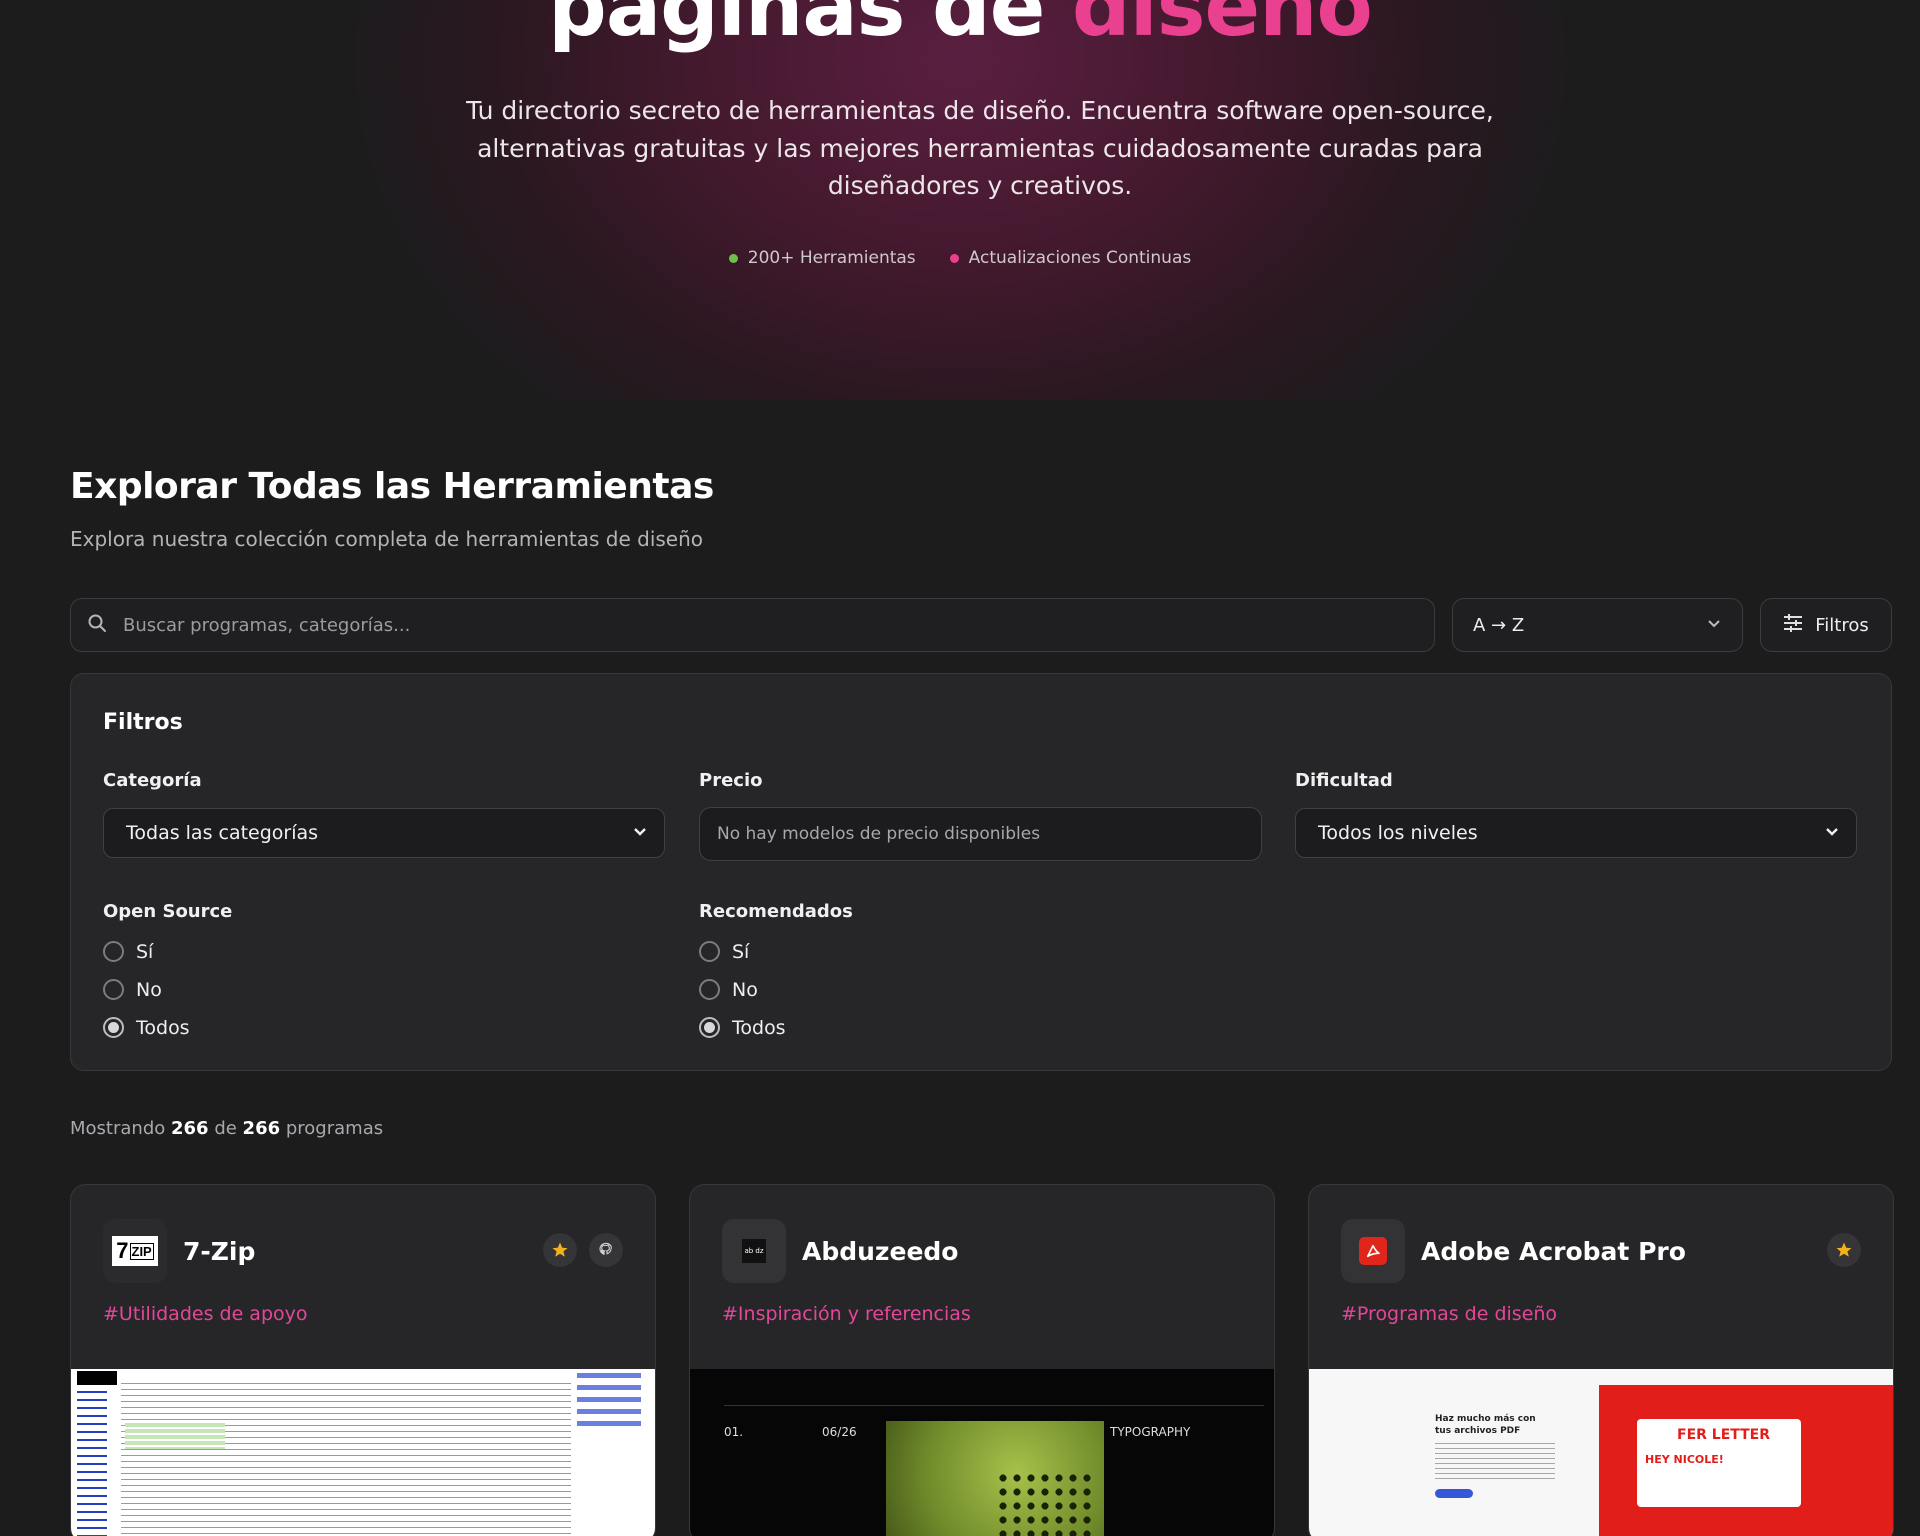 This screenshot has height=1536, width=1920. What do you see at coordinates (205, 1314) in the screenshot?
I see `tool-category-tag: #Utilidades de apoyo` at bounding box center [205, 1314].